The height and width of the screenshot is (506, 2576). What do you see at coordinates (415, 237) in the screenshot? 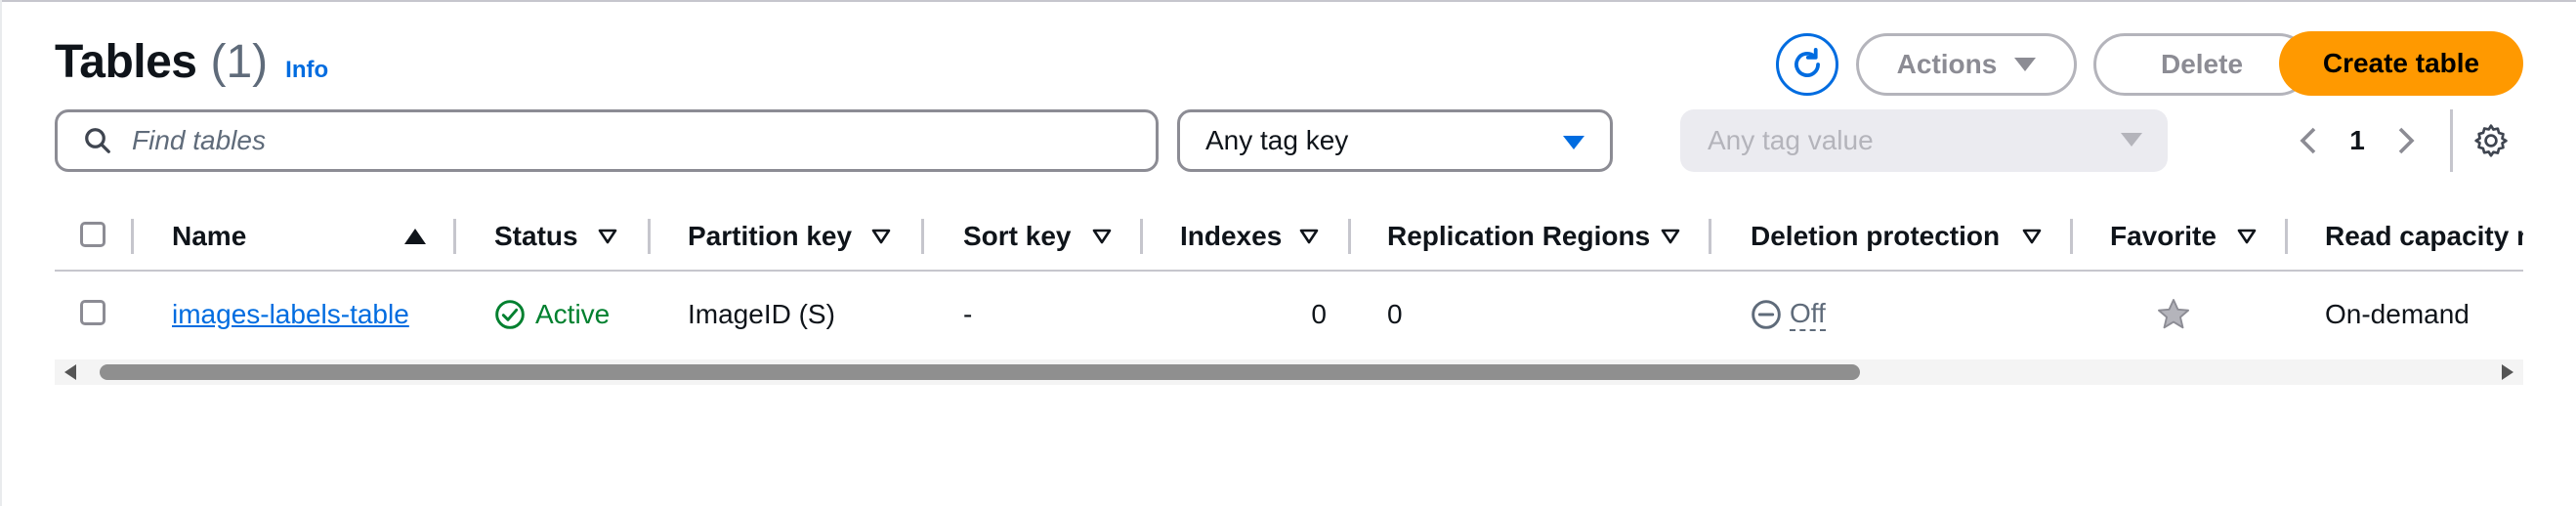
I see `sort-ascending-icon` at bounding box center [415, 237].